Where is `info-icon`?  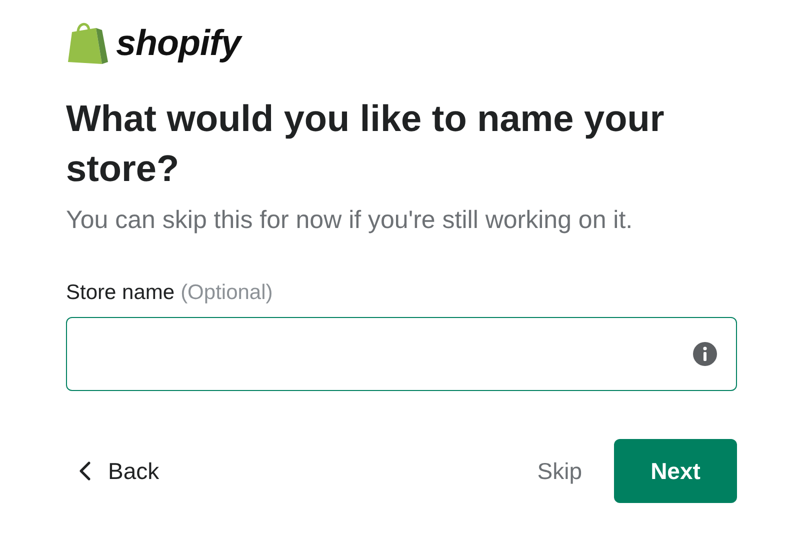 info-icon is located at coordinates (705, 354).